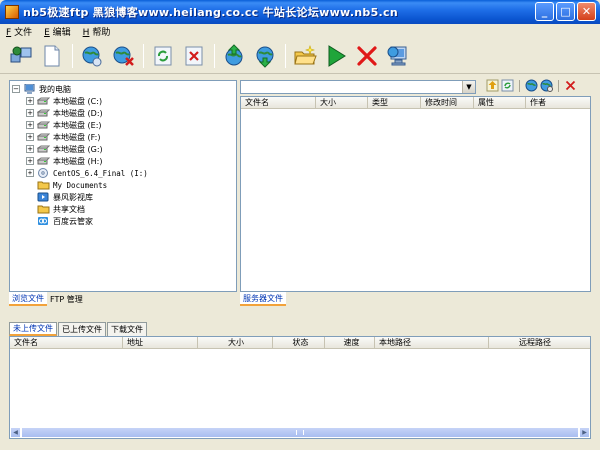 This screenshot has height=450, width=600. Describe the element at coordinates (77, 137) in the screenshot. I see `tree-item-label: 本地磁盘 (F:)` at that location.